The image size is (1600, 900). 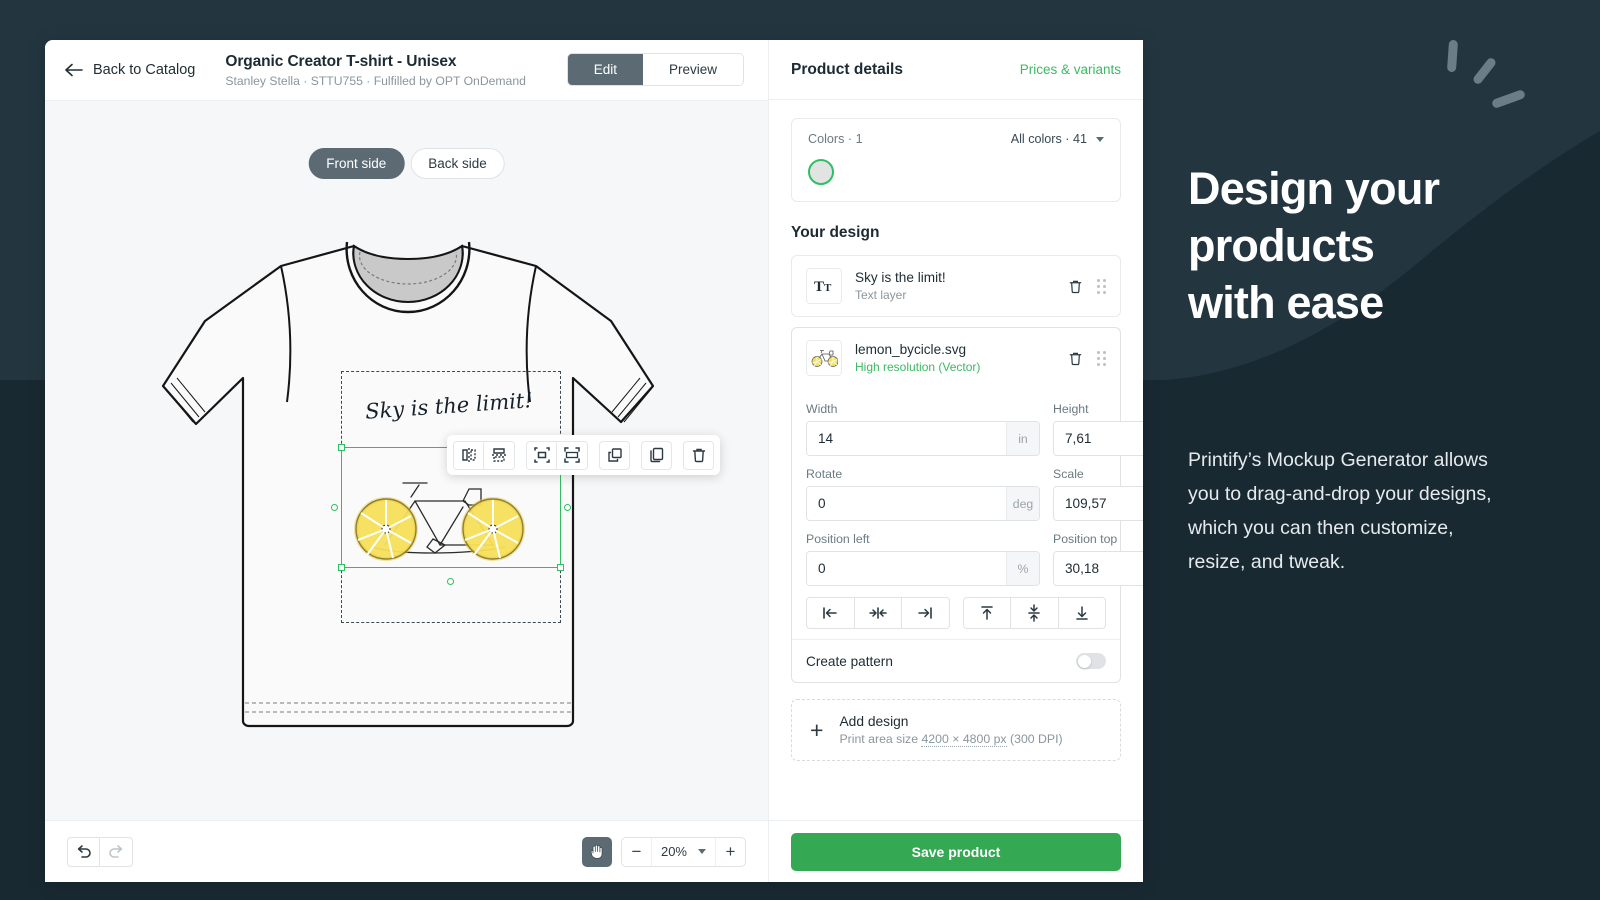 I want to click on layer-subtitle: Text layer, so click(x=881, y=295).